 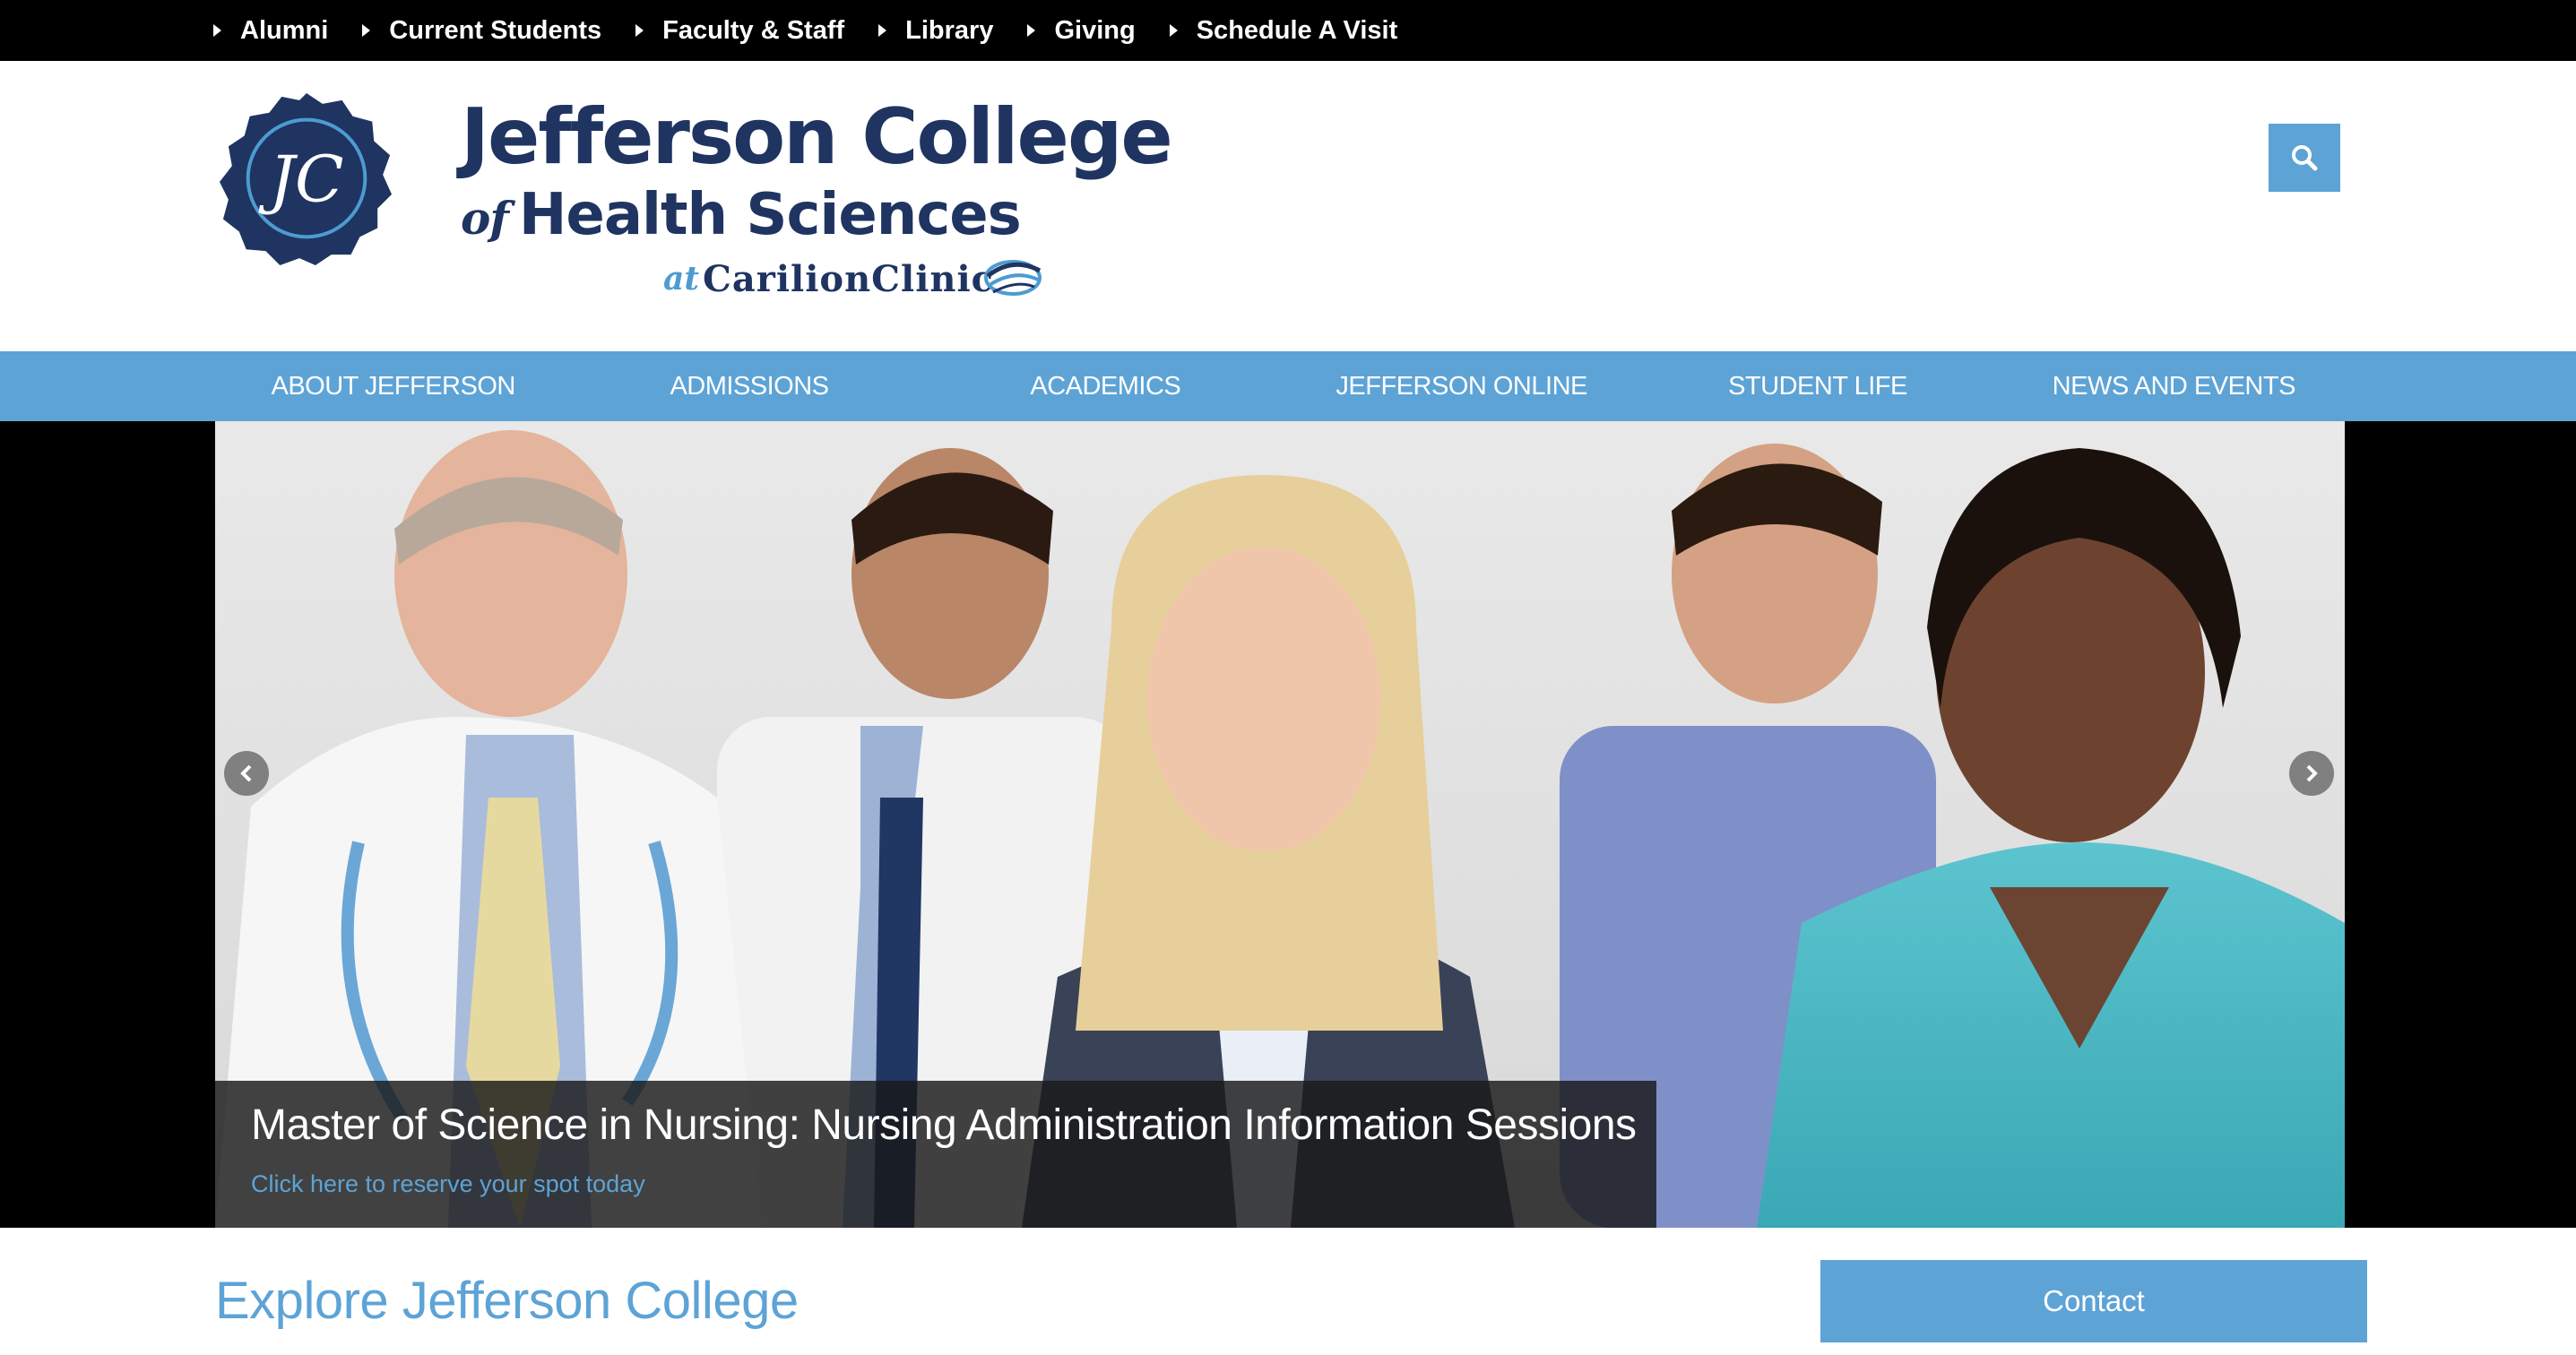 I want to click on carousel-next-button, so click(x=2311, y=773).